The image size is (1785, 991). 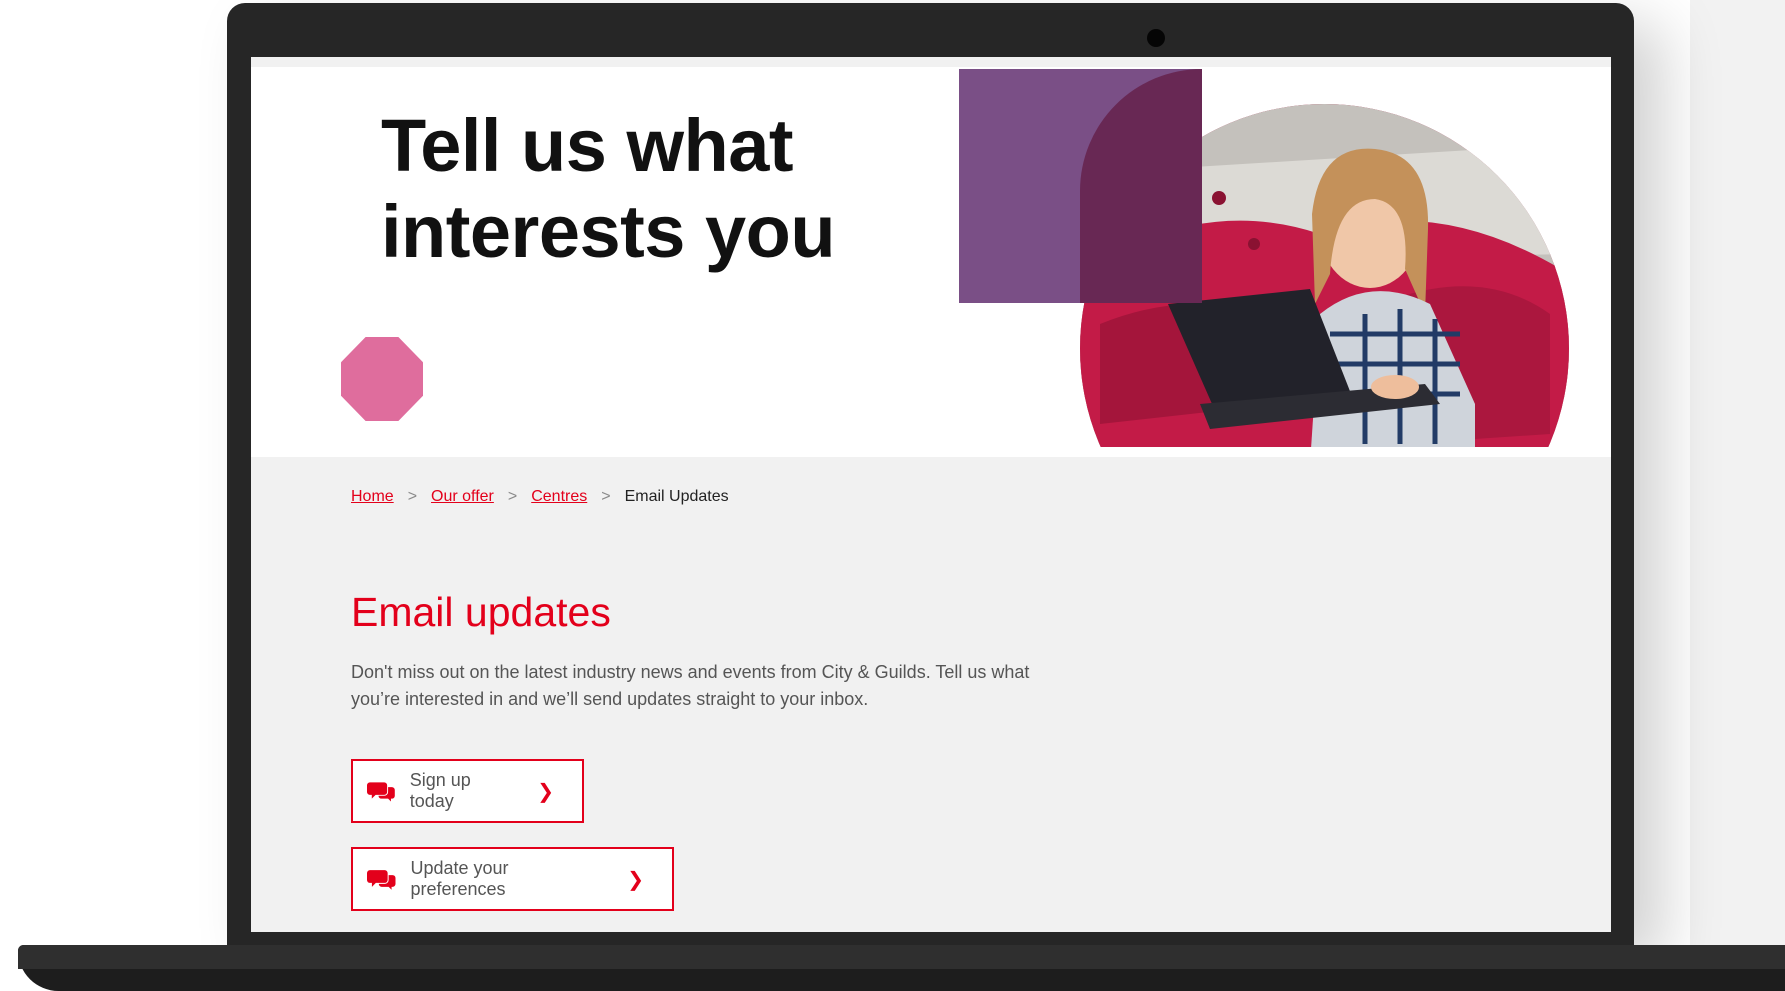 What do you see at coordinates (440, 790) in the screenshot?
I see `sign-up-button-label: Sign up today` at bounding box center [440, 790].